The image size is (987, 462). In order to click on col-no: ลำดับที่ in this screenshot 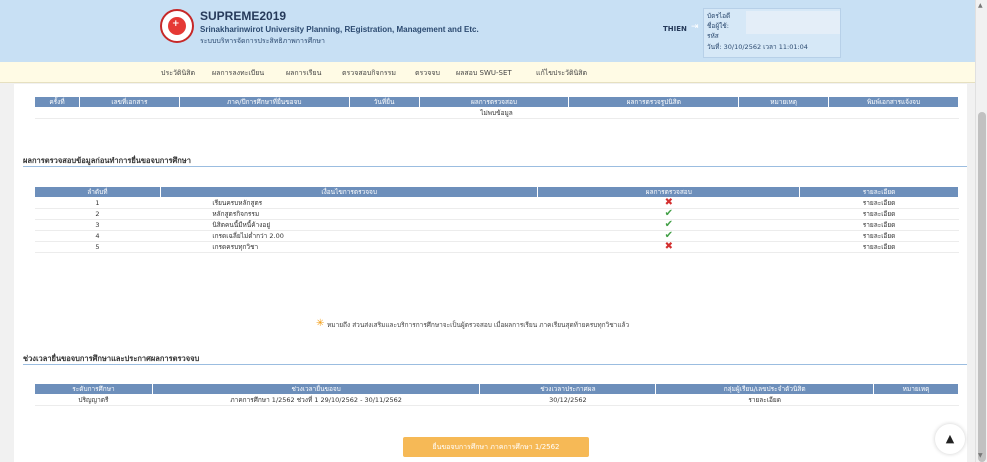, I will do `click(97, 192)`.